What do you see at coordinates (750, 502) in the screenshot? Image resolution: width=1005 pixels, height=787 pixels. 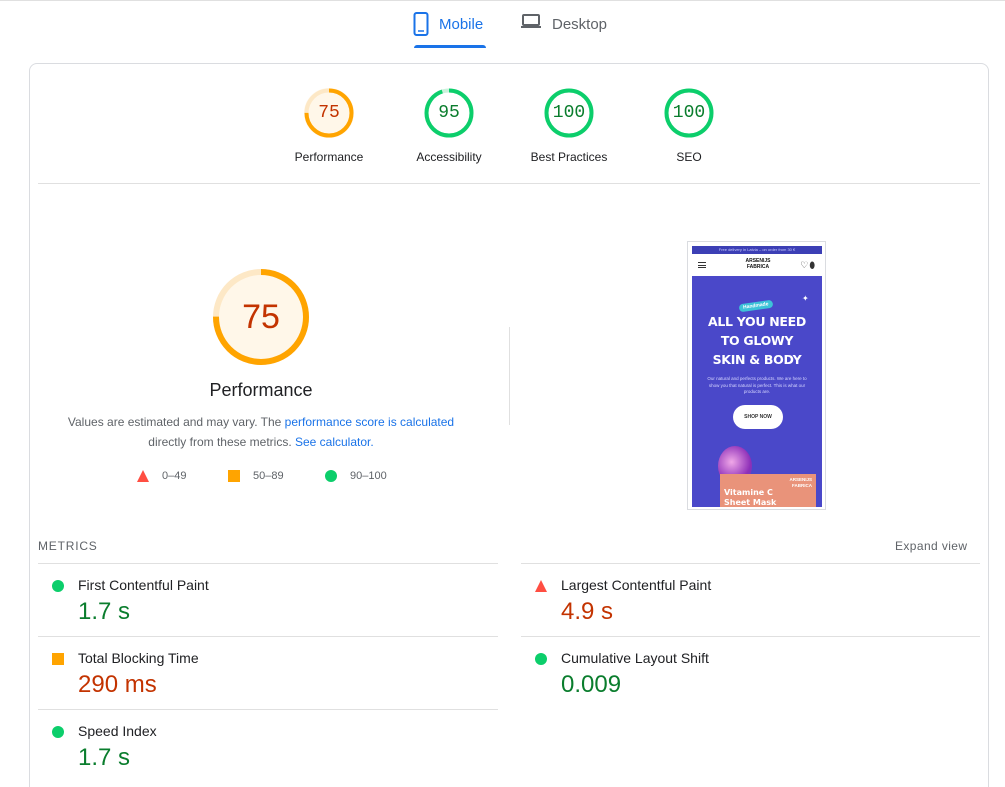 I see `product-line: Sheet Mask` at bounding box center [750, 502].